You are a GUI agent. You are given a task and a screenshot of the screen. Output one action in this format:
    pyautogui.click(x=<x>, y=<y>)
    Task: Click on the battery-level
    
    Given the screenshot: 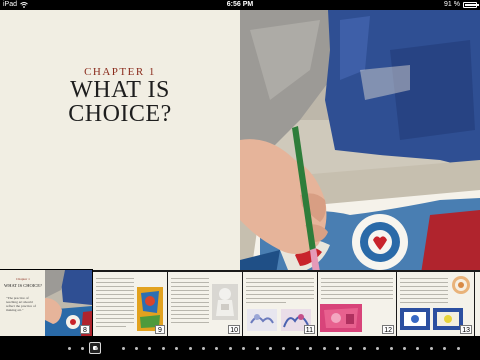 What is the action you would take?
    pyautogui.click(x=470, y=5)
    